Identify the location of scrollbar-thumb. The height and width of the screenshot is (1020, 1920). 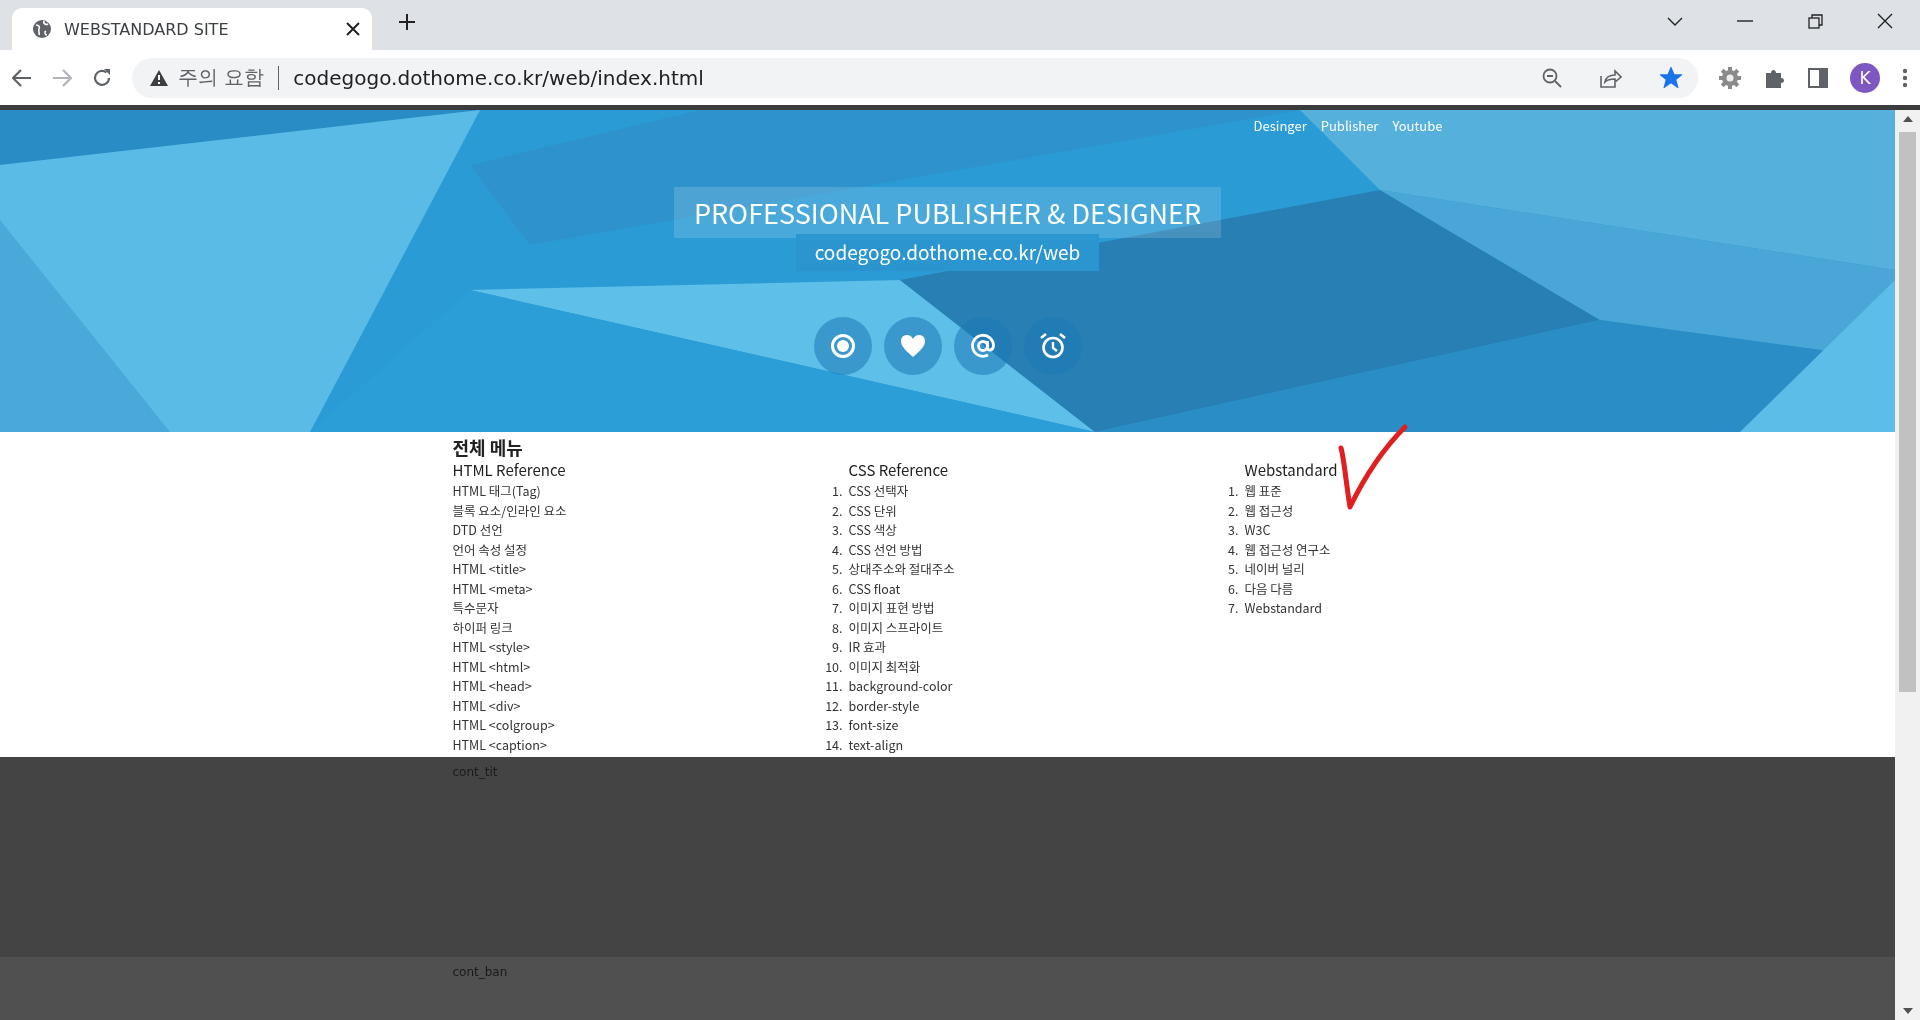
(1907, 412).